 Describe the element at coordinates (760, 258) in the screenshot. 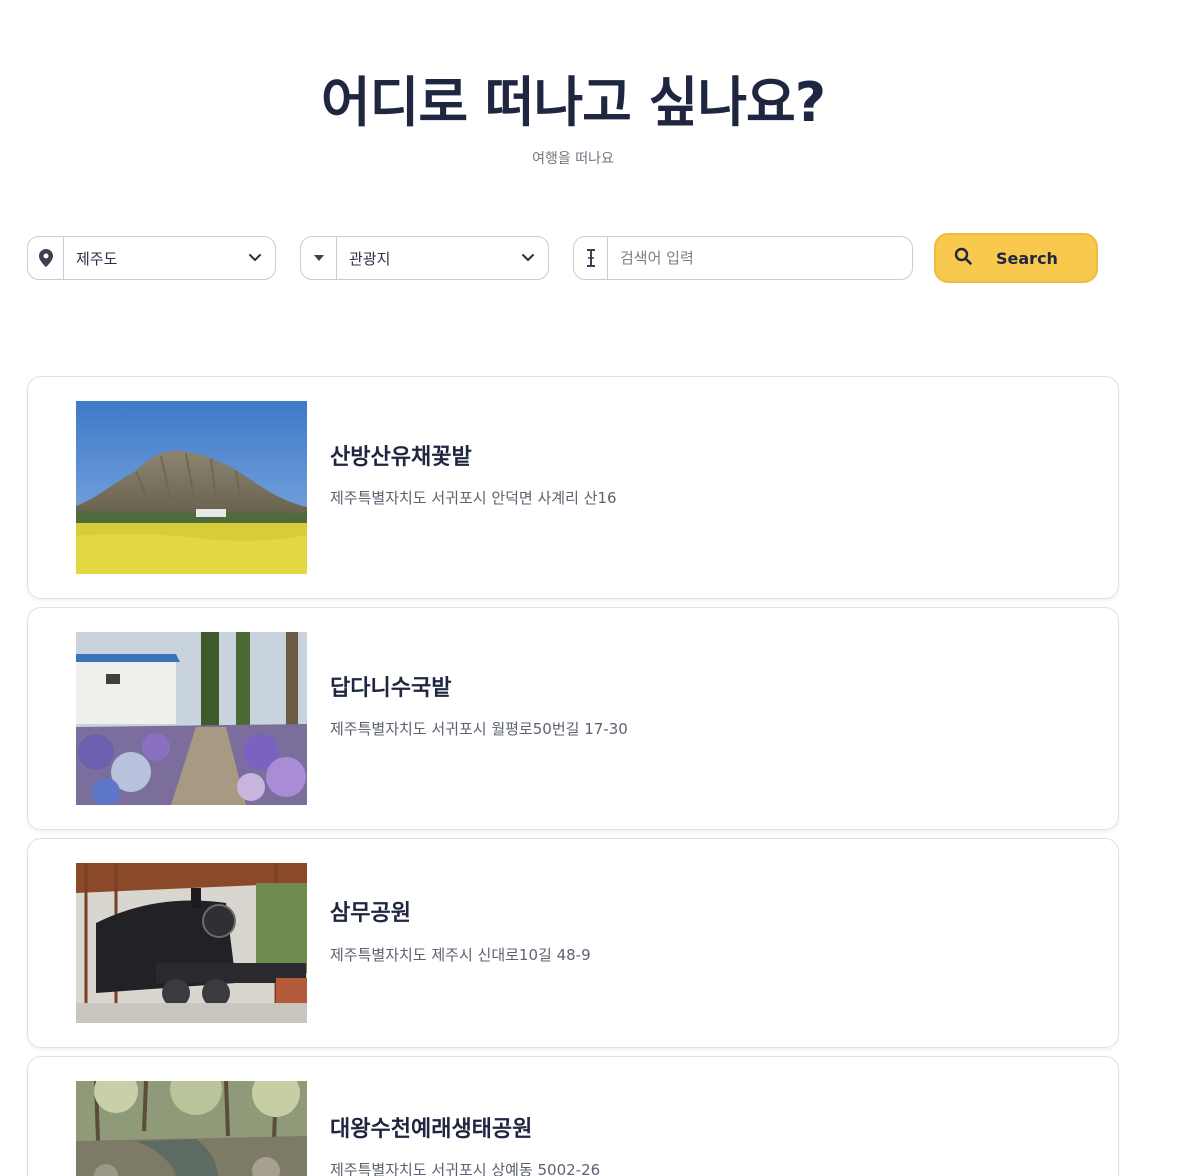

I see `search-input` at that location.